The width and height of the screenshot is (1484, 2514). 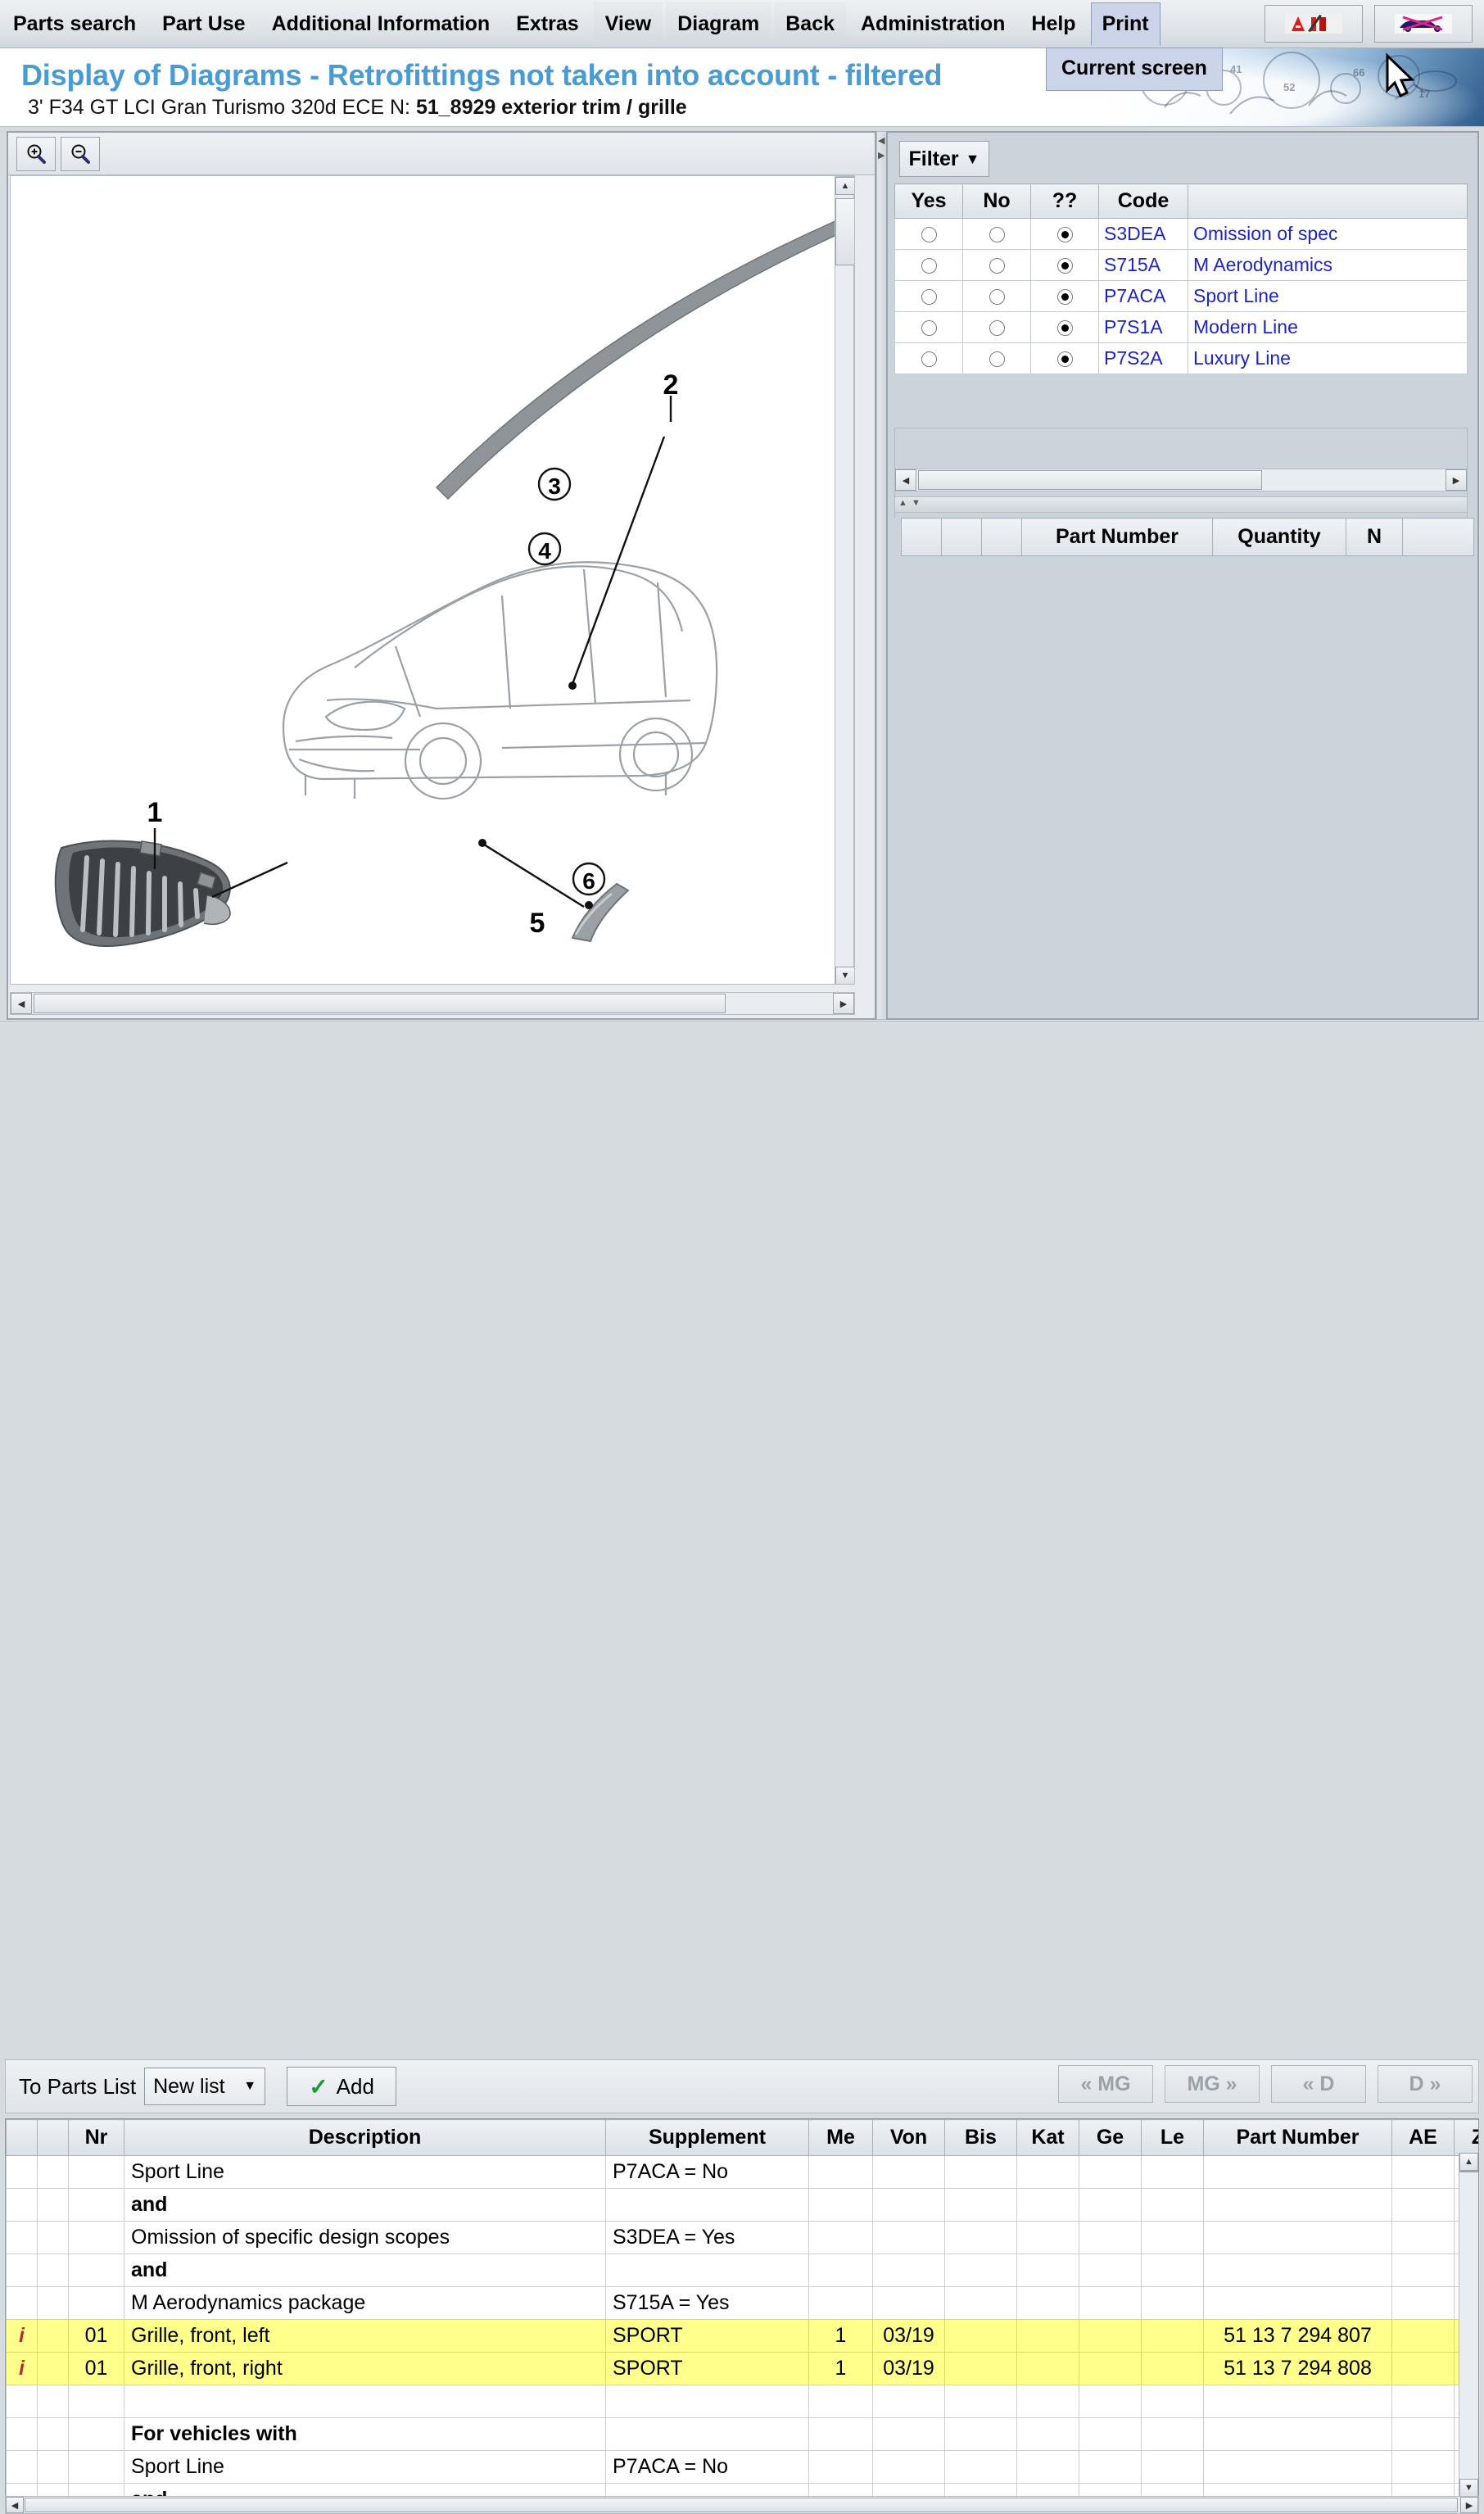 What do you see at coordinates (205, 2086) in the screenshot?
I see `parts-list-select: New list ▼` at bounding box center [205, 2086].